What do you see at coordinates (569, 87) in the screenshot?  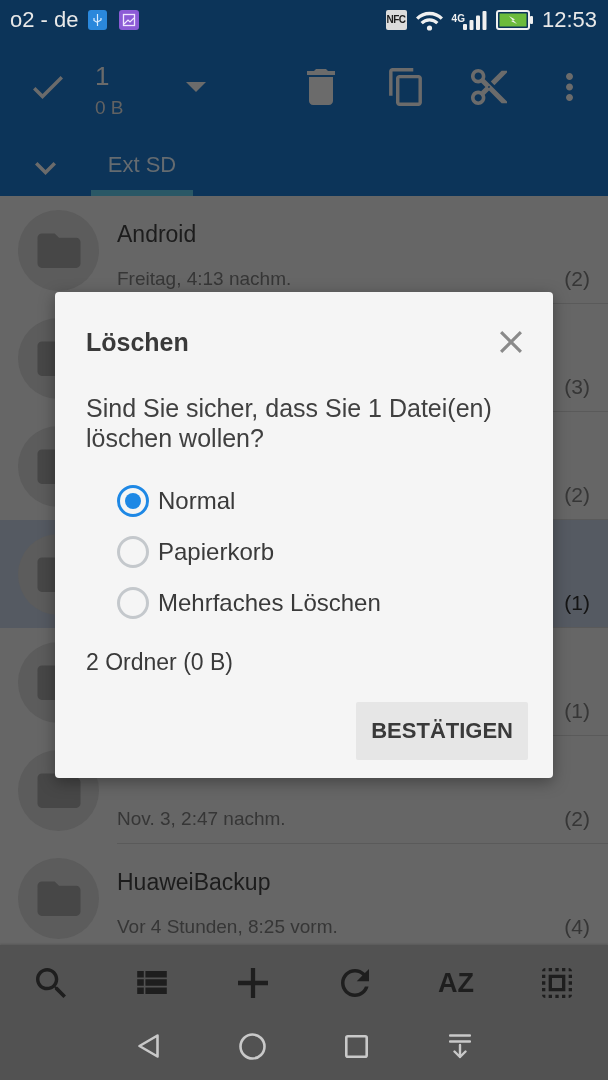 I see `more-icon` at bounding box center [569, 87].